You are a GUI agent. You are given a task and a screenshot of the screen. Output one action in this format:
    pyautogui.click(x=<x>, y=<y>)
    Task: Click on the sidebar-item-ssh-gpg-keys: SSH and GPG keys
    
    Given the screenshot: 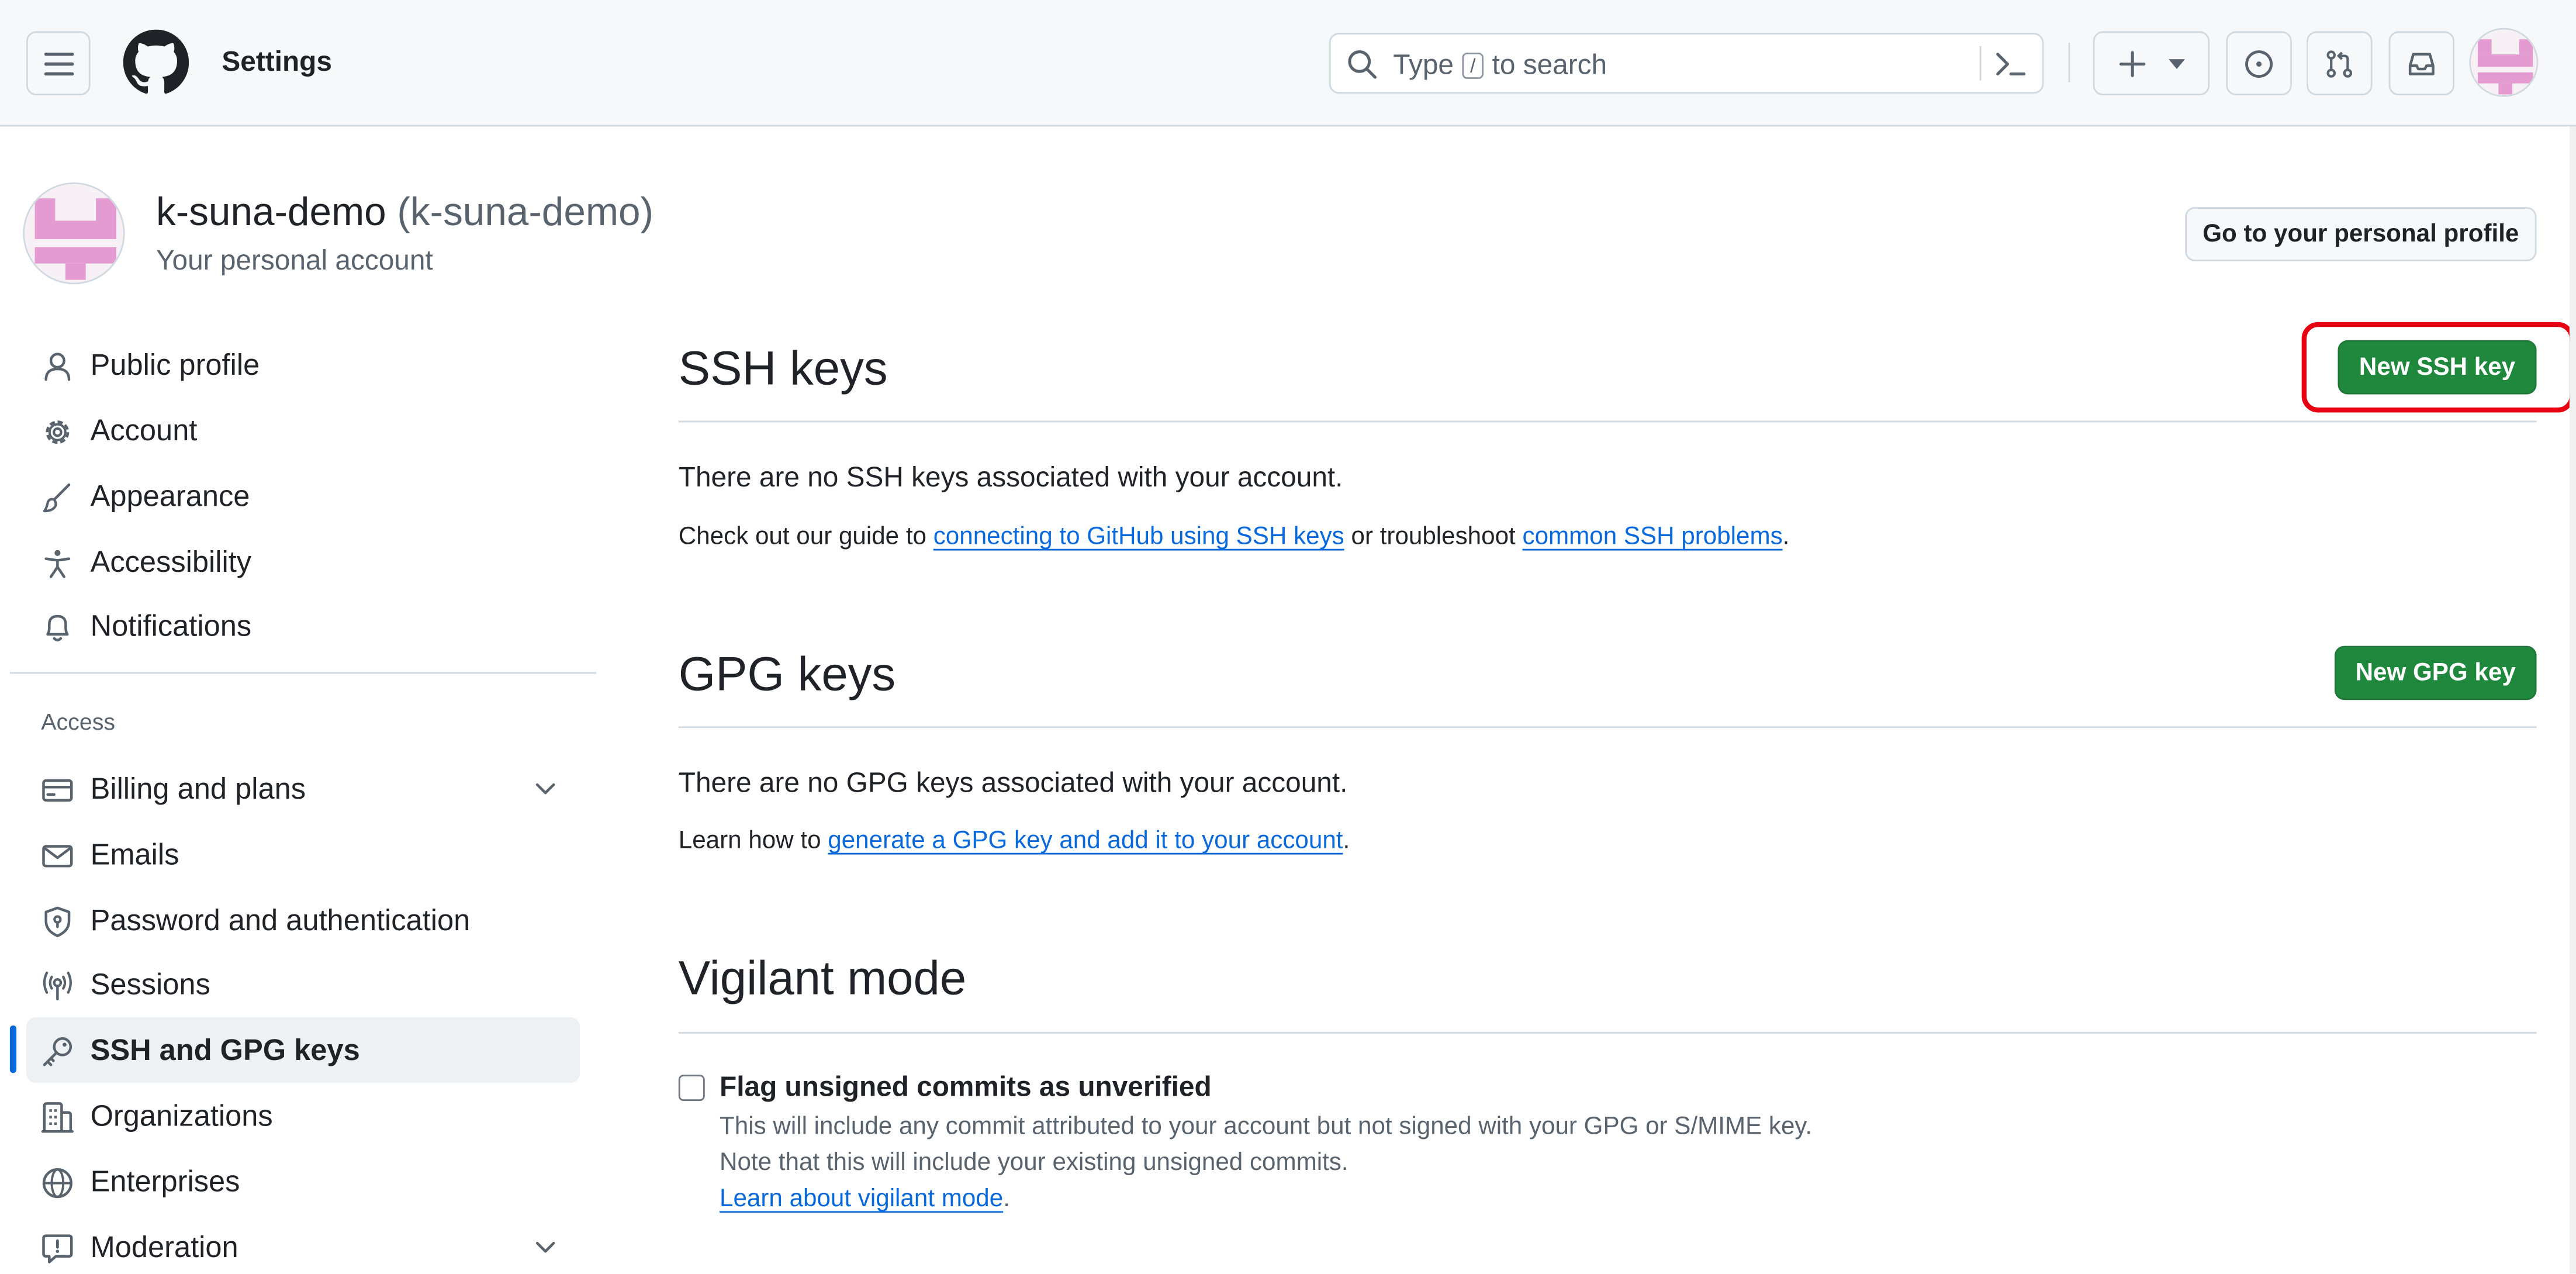 What is the action you would take?
    pyautogui.click(x=303, y=1050)
    